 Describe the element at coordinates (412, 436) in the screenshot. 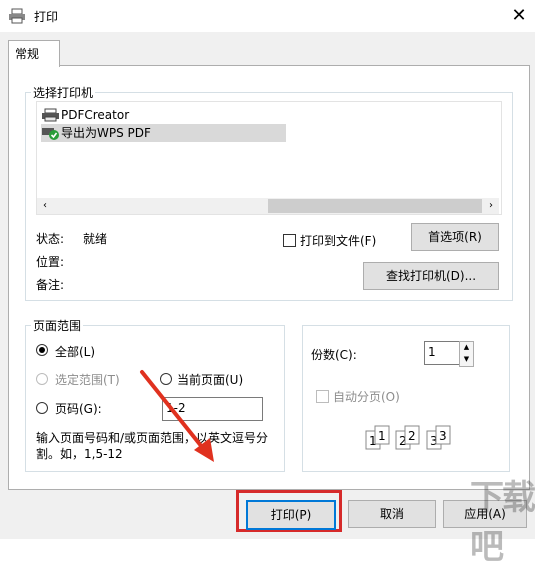

I see `svg-text: 2` at that location.